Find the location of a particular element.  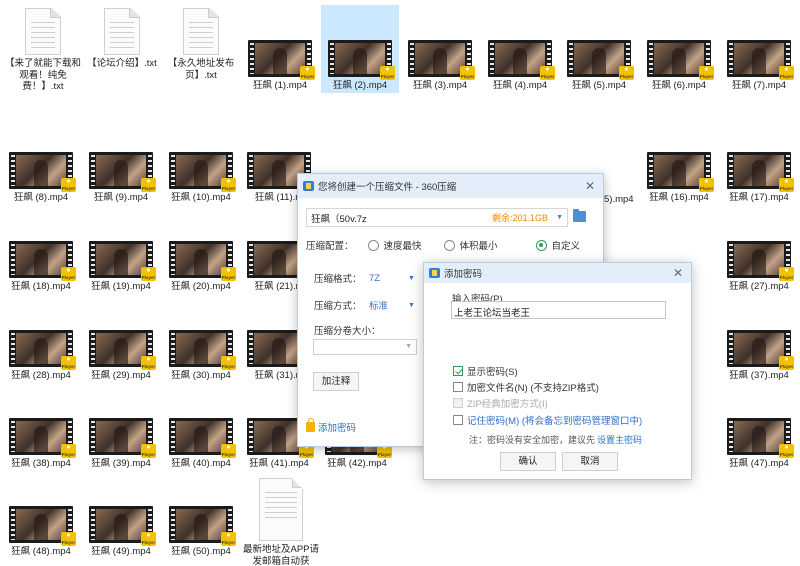

method-row: 压缩方式： 标准 ▼ is located at coordinates (364, 305).